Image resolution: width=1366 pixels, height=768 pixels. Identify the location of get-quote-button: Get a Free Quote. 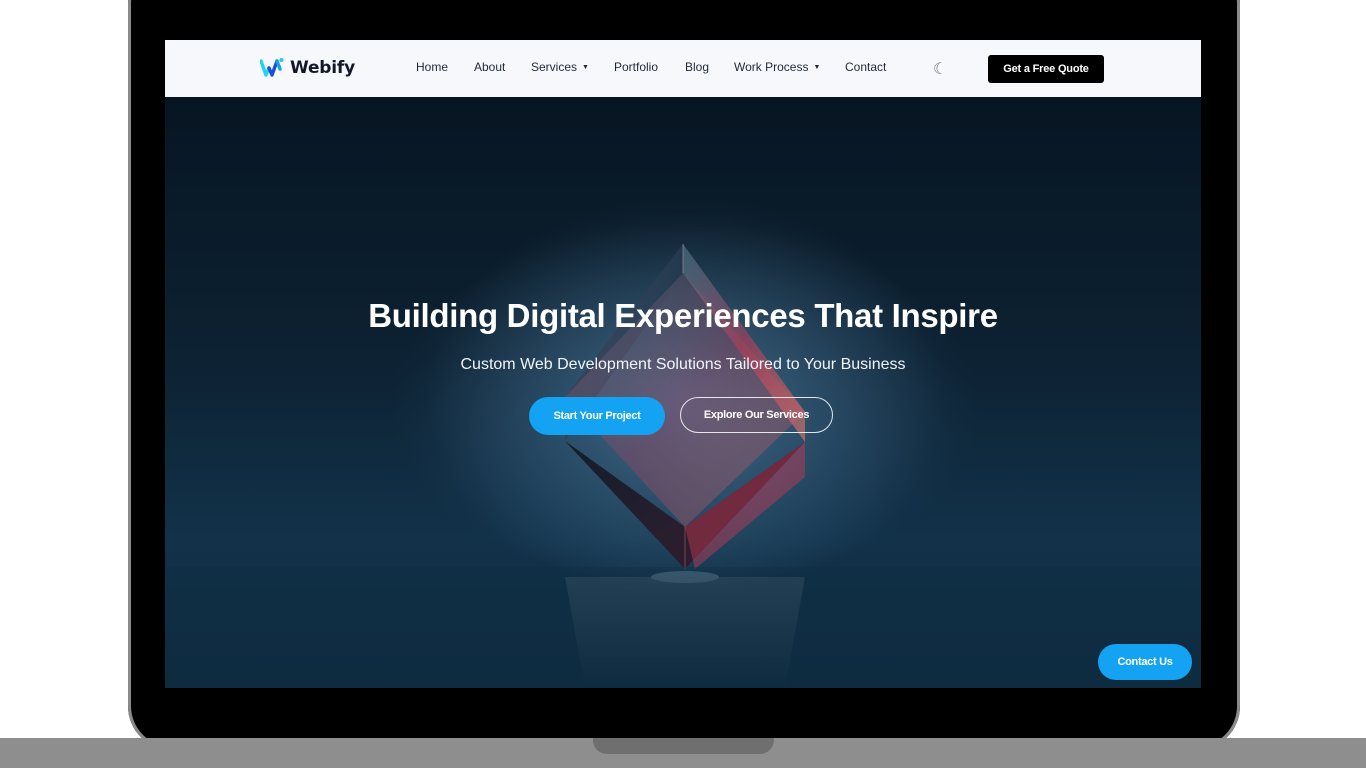
(1046, 69).